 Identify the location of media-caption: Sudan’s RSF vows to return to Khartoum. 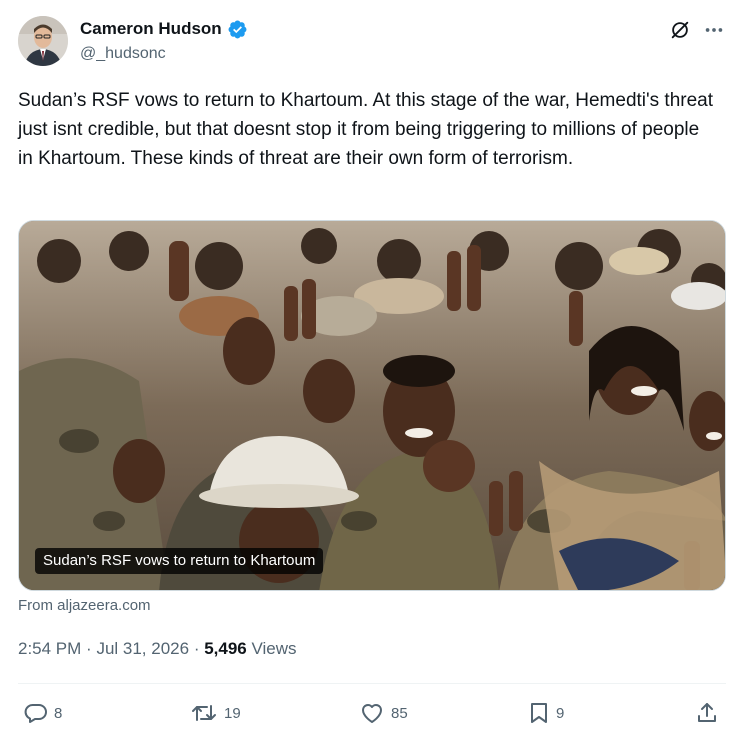
(179, 561).